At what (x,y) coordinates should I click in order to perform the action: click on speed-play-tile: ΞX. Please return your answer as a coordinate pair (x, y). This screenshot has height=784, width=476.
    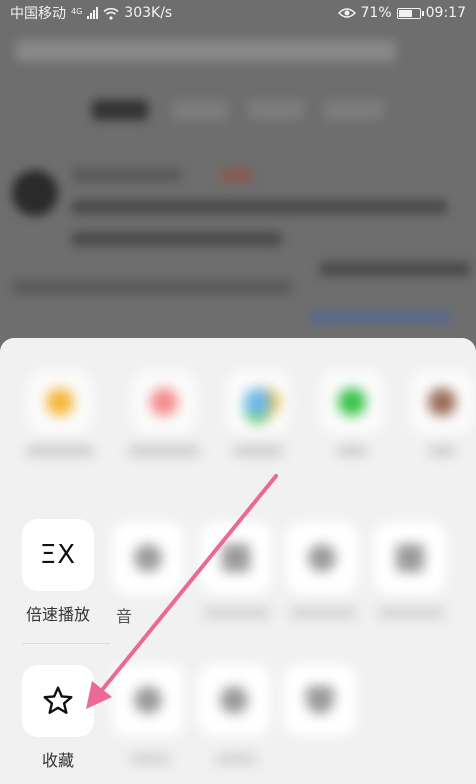
    Looking at the image, I should click on (58, 555).